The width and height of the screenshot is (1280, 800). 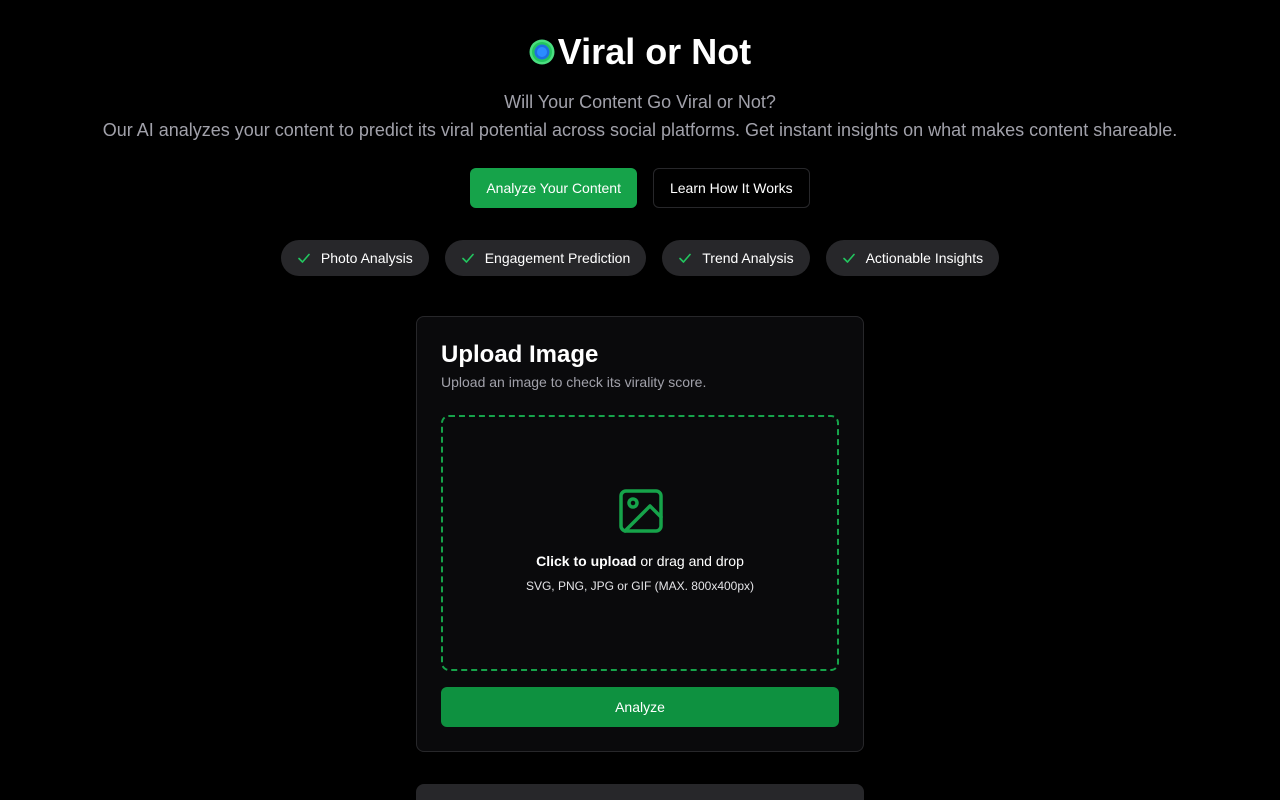 What do you see at coordinates (366, 258) in the screenshot?
I see `feature-label: Photo Analysis` at bounding box center [366, 258].